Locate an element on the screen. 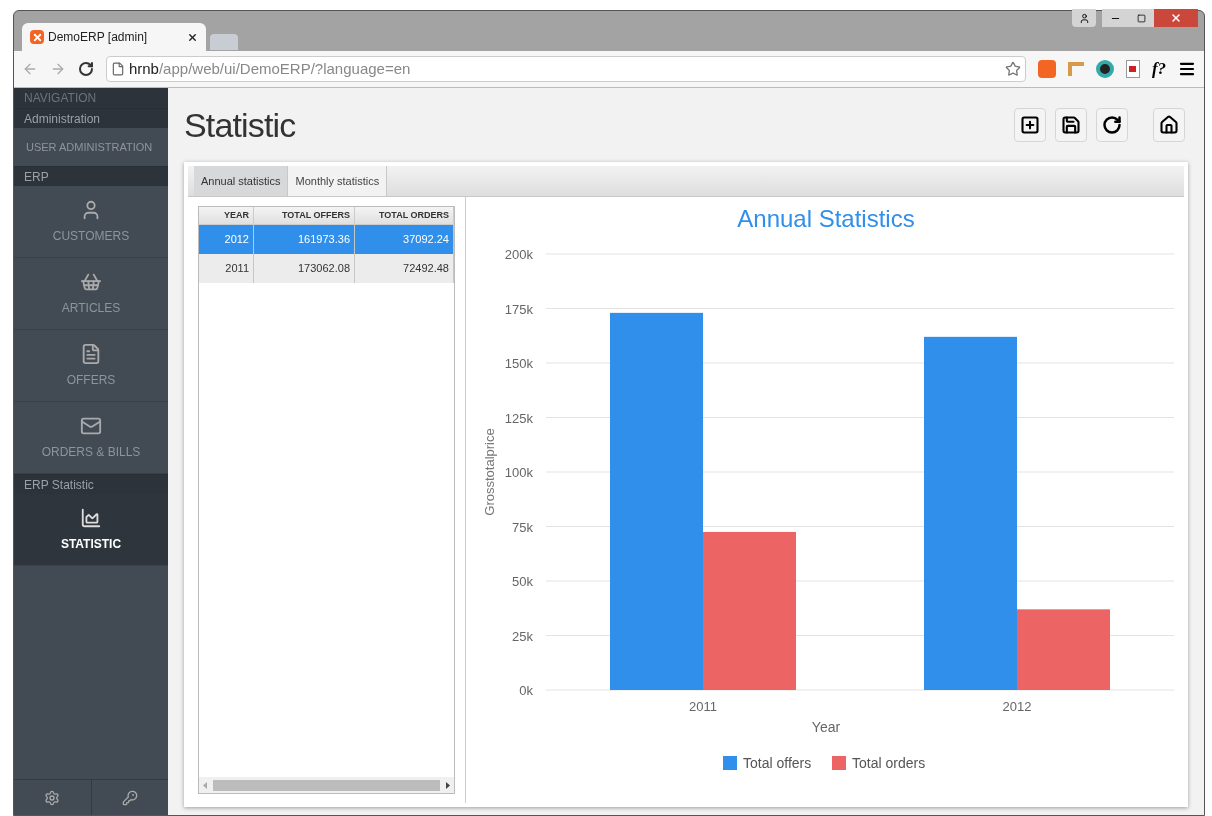  table-row: 2011 173062.08 72492.48 is located at coordinates (326, 268).